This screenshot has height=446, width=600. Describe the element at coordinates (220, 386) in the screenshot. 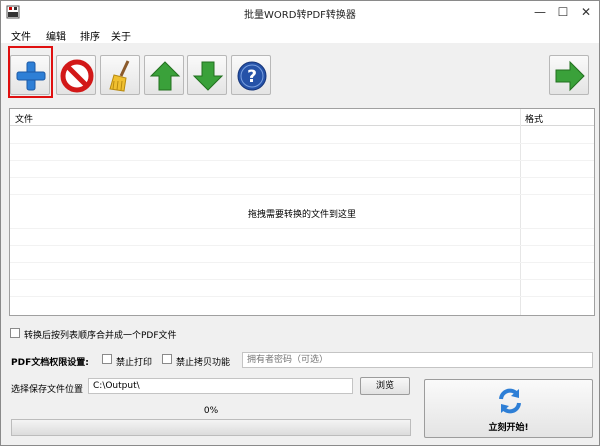

I see `output-path-input` at that location.